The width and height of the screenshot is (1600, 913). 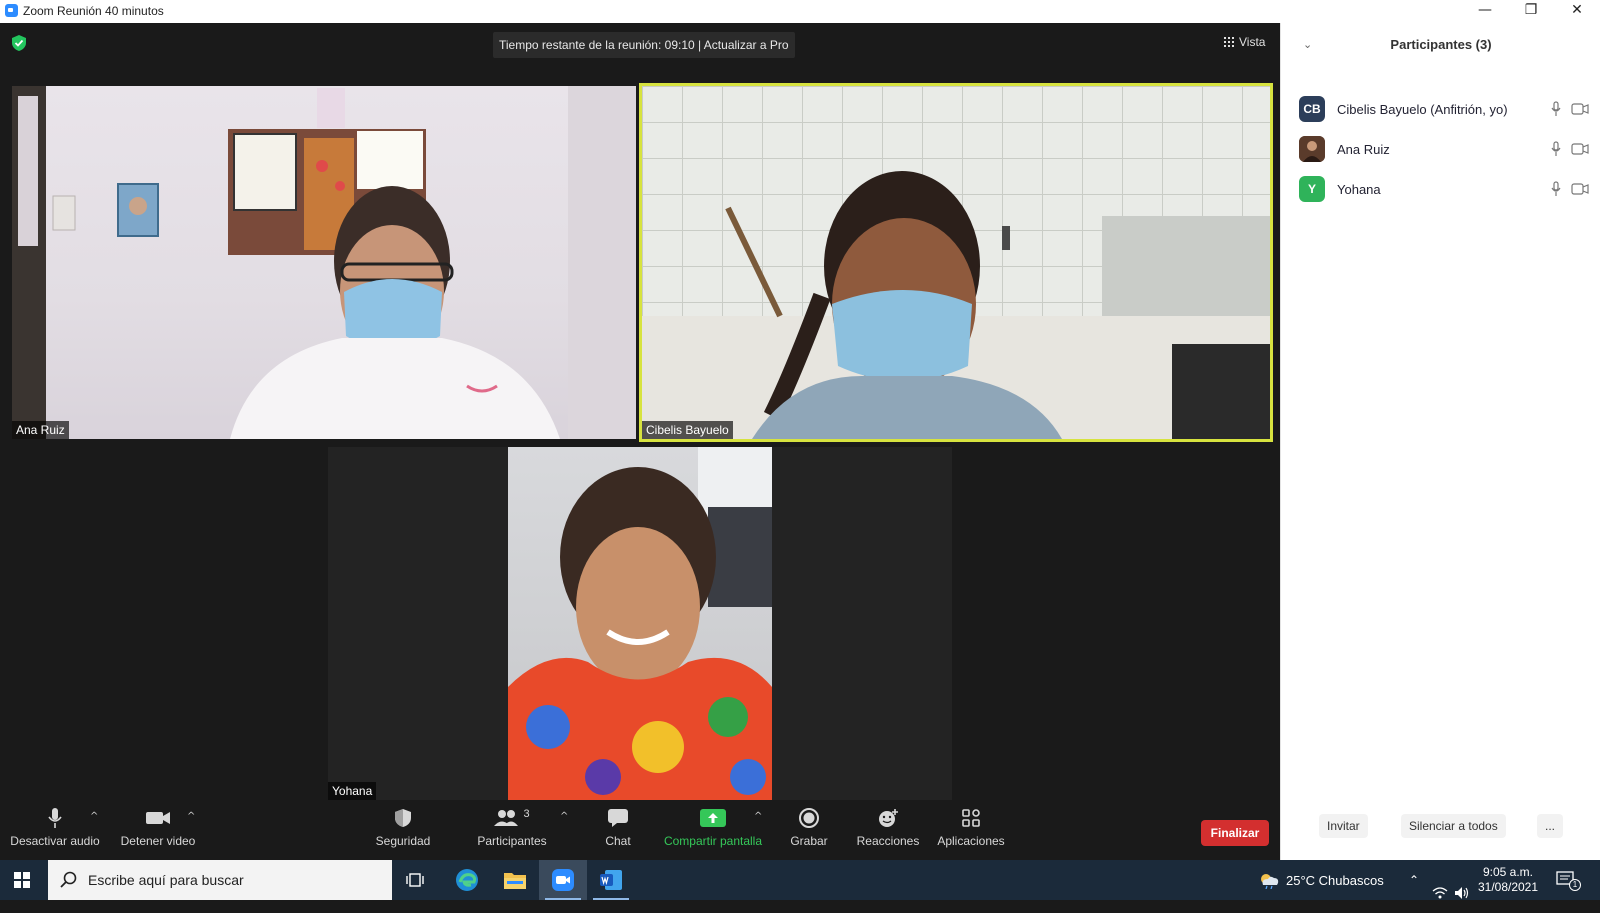 I want to click on avatar, so click(x=1312, y=149).